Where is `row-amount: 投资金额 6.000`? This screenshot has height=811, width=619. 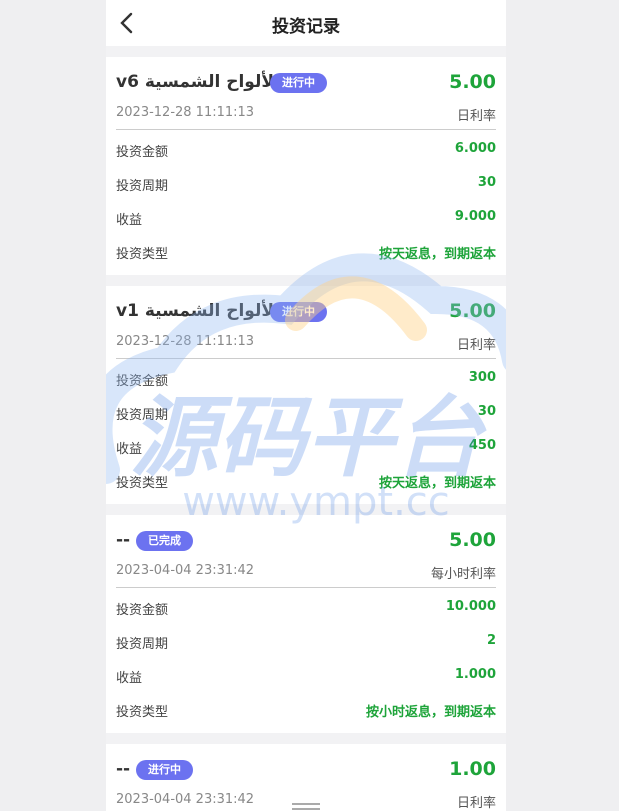 row-amount: 投资金额 6.000 is located at coordinates (306, 150).